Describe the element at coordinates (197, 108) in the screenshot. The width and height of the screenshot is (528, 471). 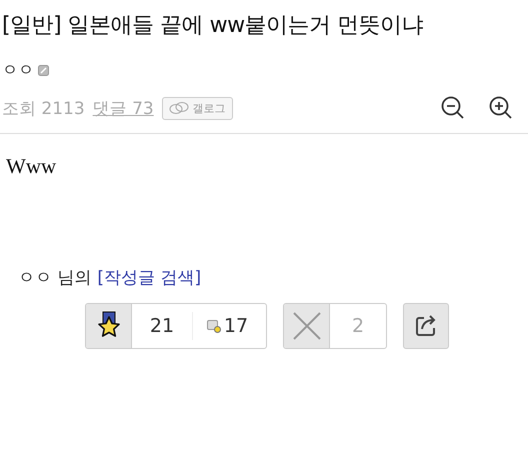
I see `gallog-button: 갤로그` at that location.